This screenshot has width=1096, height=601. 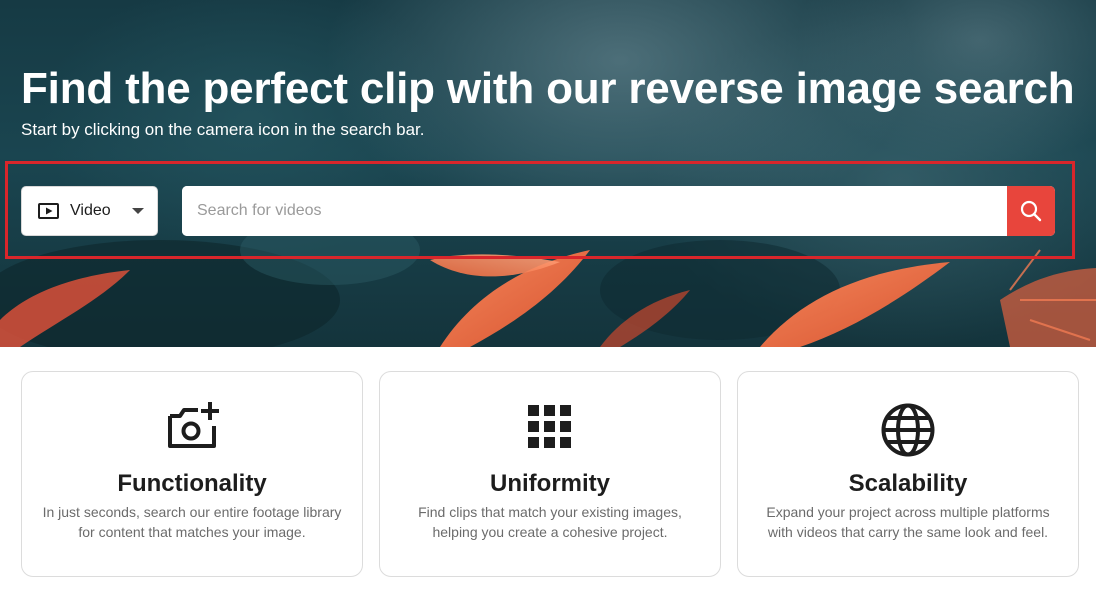 I want to click on search-input, so click(x=594, y=211).